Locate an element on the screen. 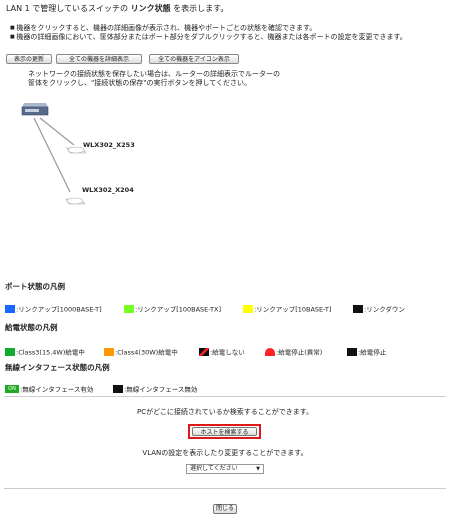 The image size is (450, 524). legend-item: :Class4(30W)給電中 is located at coordinates (141, 349).